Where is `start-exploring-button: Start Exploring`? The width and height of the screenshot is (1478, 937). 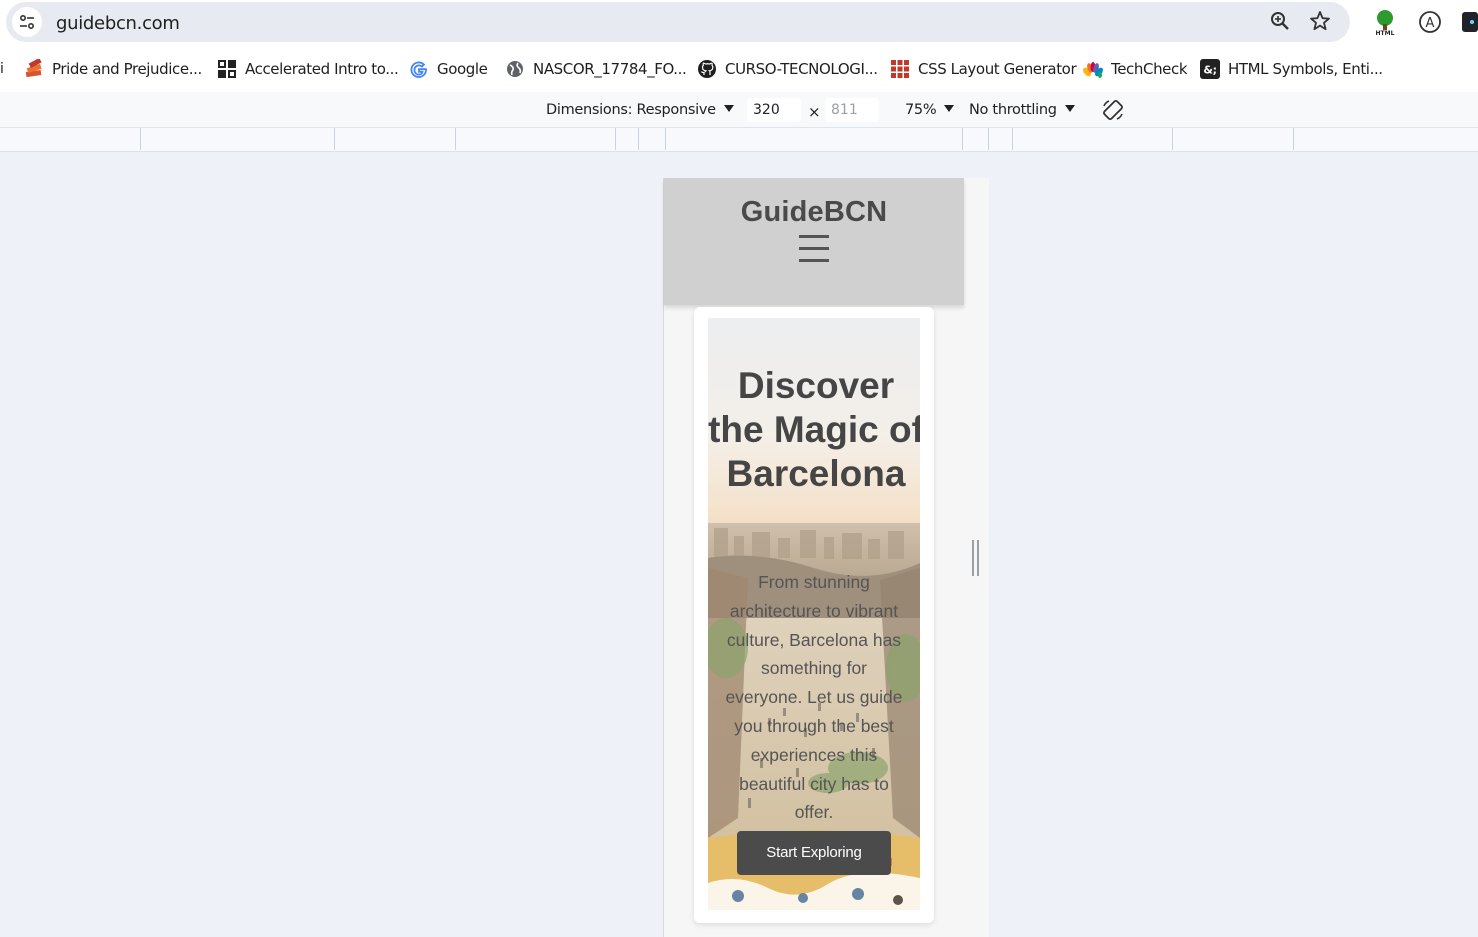 start-exploring-button: Start Exploring is located at coordinates (814, 853).